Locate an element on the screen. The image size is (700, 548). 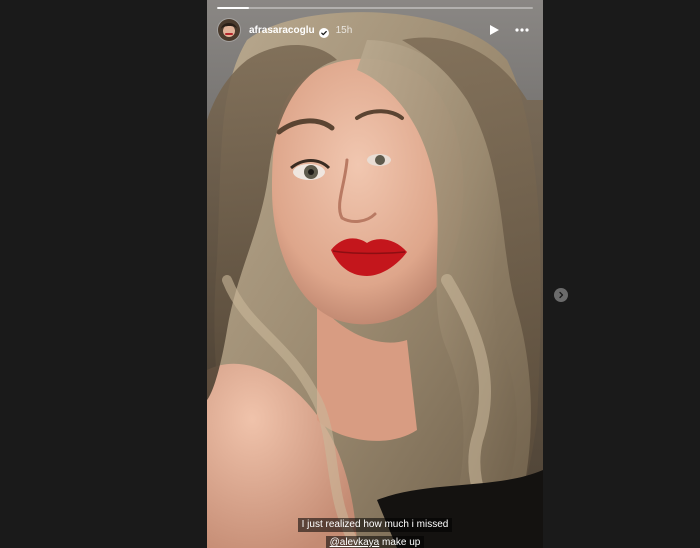
caption-mention-link: @alevkaya is located at coordinates (355, 542).